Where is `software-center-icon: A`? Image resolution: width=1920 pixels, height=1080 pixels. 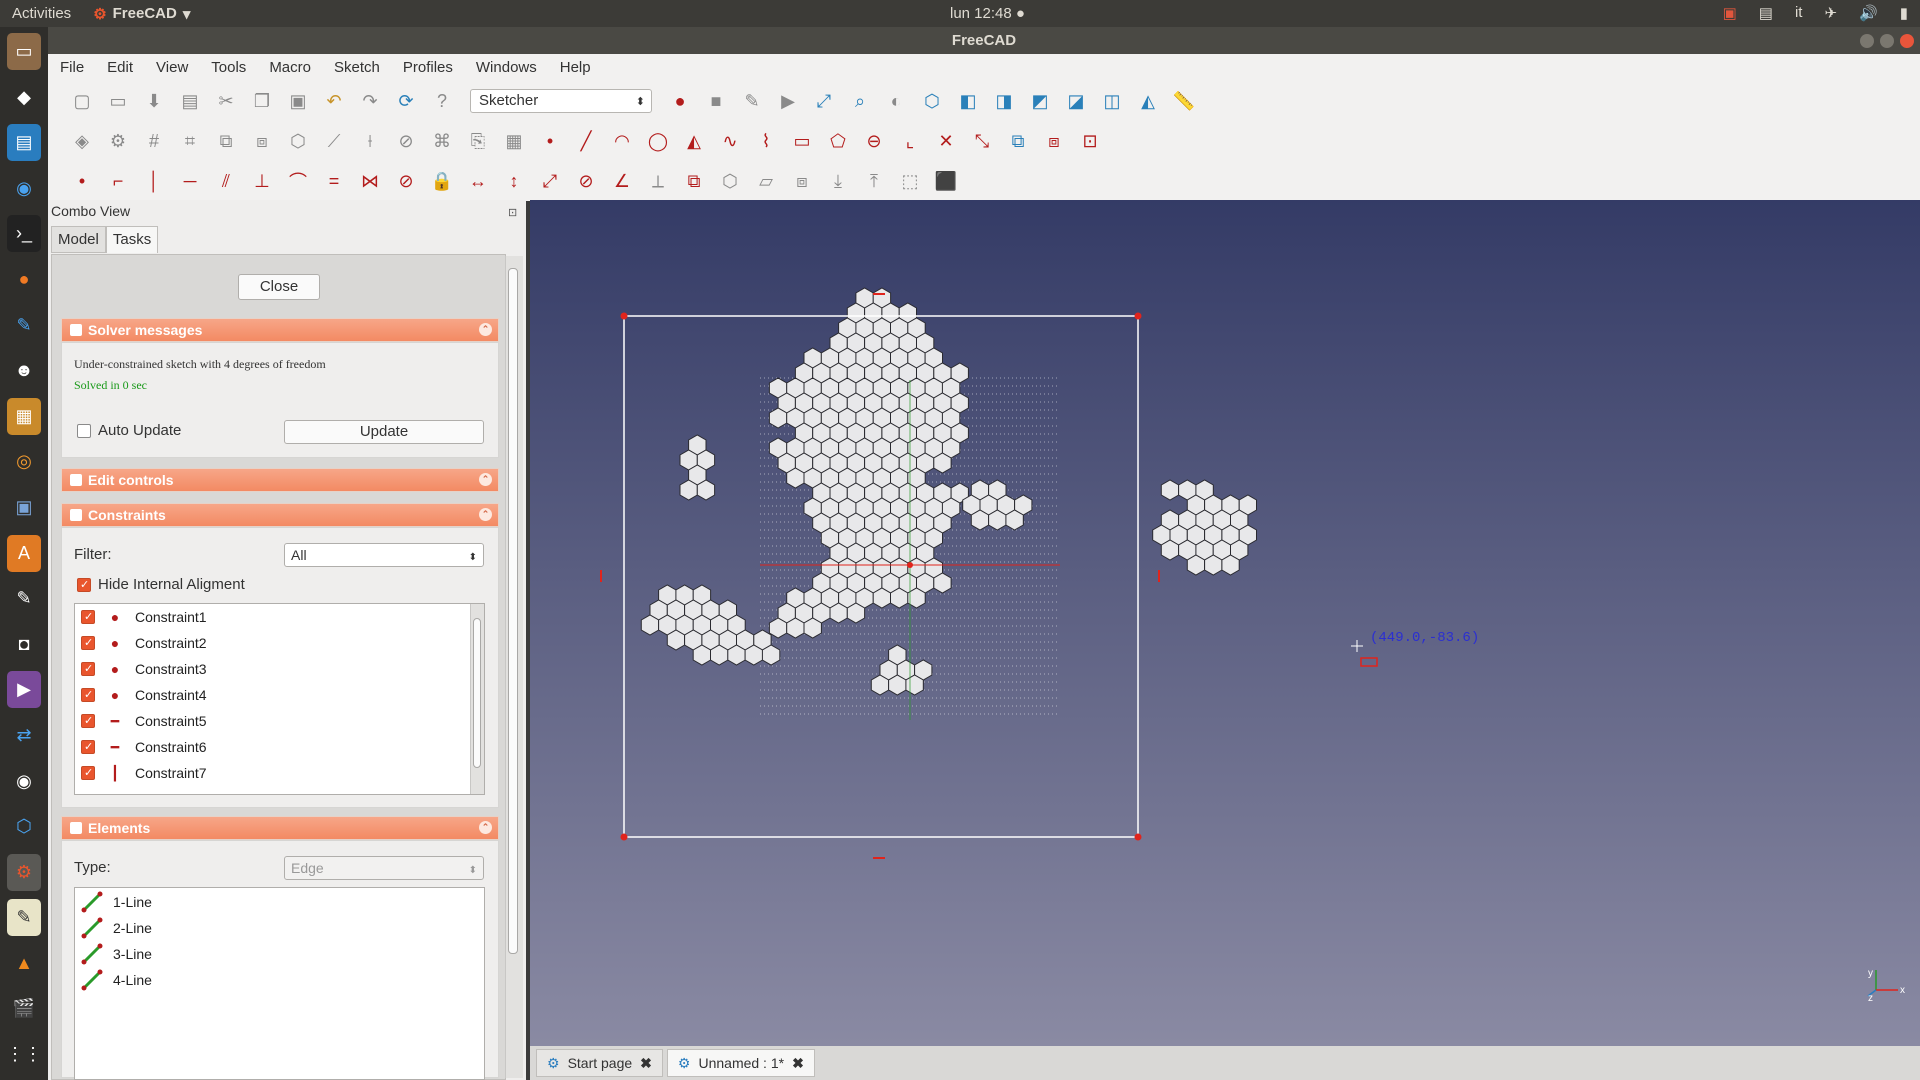
software-center-icon: A is located at coordinates (24, 553).